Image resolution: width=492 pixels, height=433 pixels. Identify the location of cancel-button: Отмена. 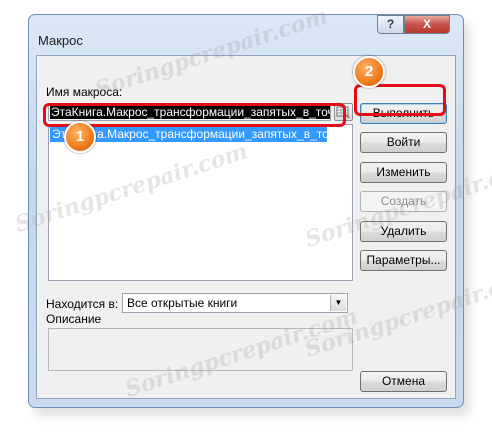
(403, 381).